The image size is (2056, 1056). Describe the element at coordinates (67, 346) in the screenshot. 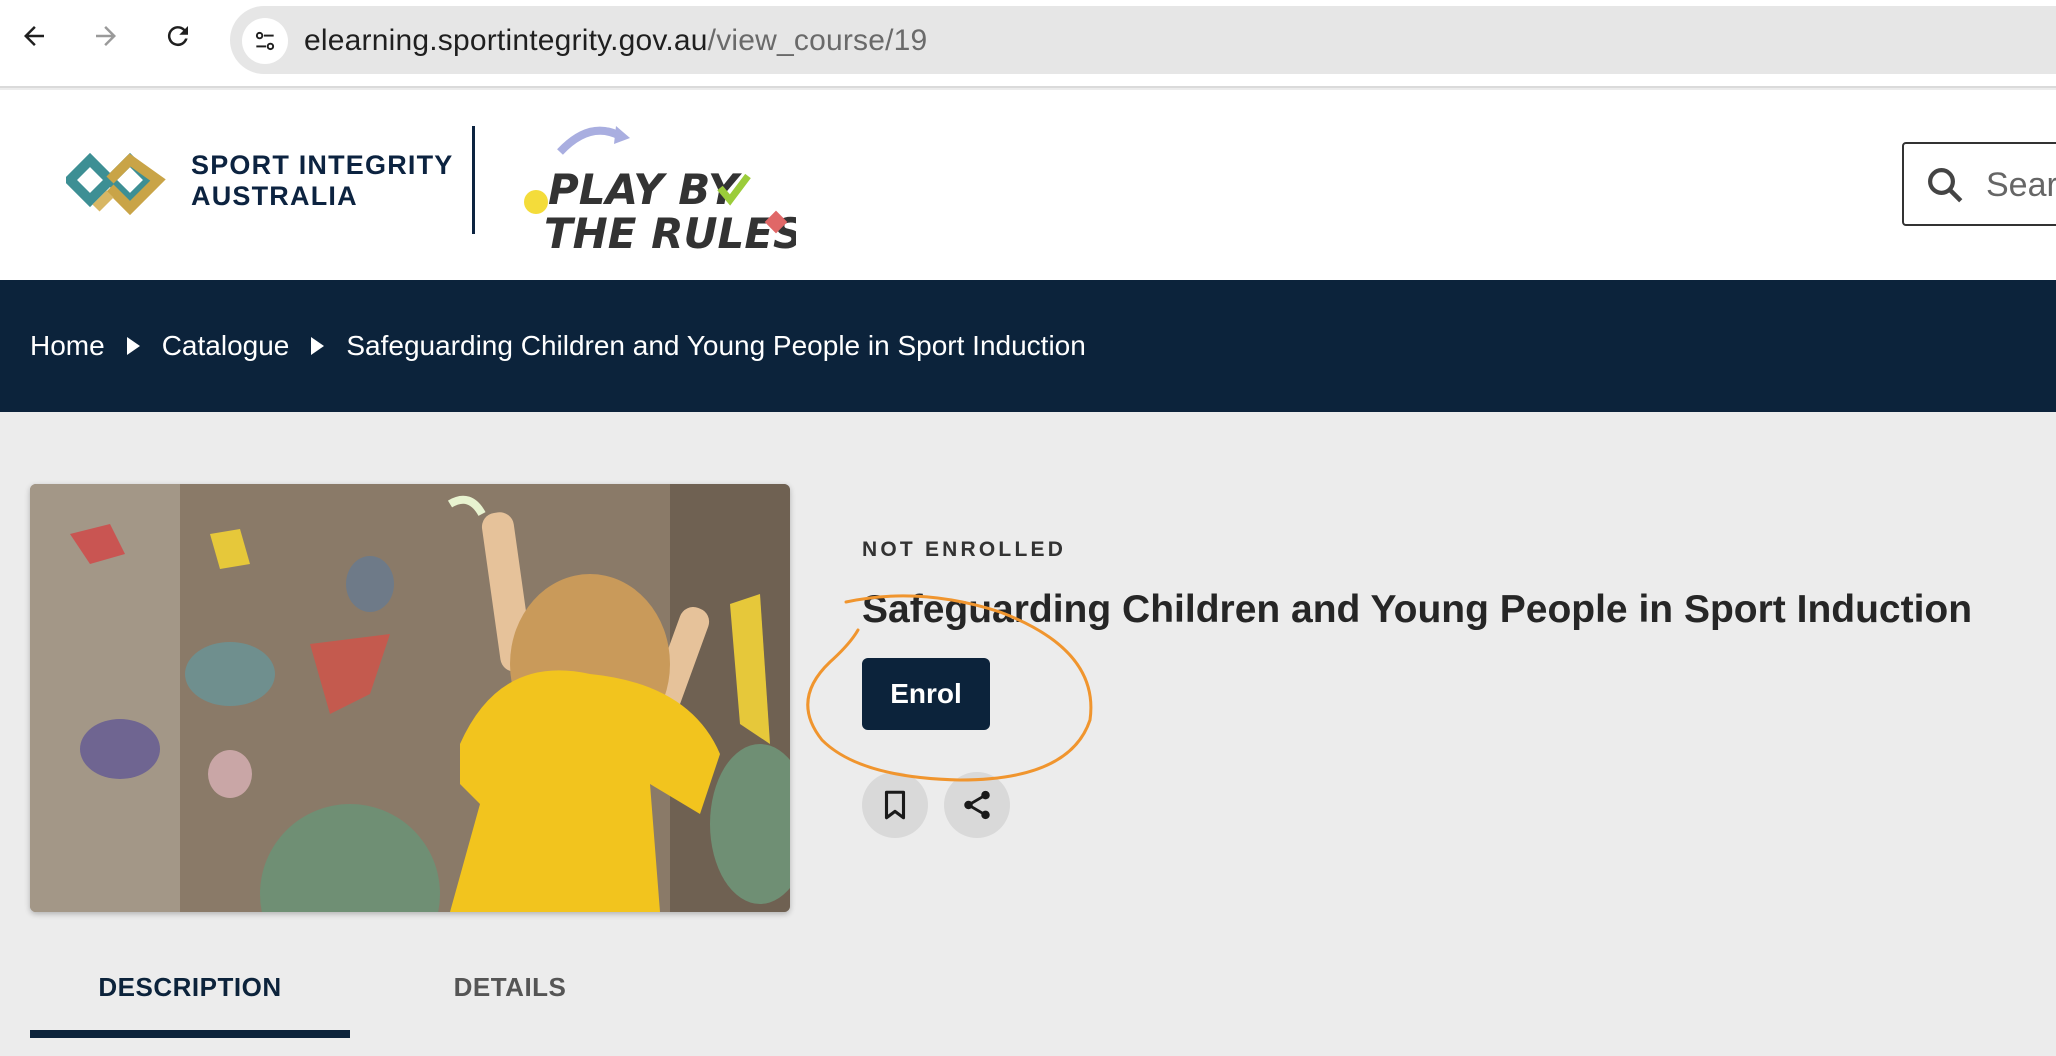

I see `breadcrumb-home: Home` at that location.